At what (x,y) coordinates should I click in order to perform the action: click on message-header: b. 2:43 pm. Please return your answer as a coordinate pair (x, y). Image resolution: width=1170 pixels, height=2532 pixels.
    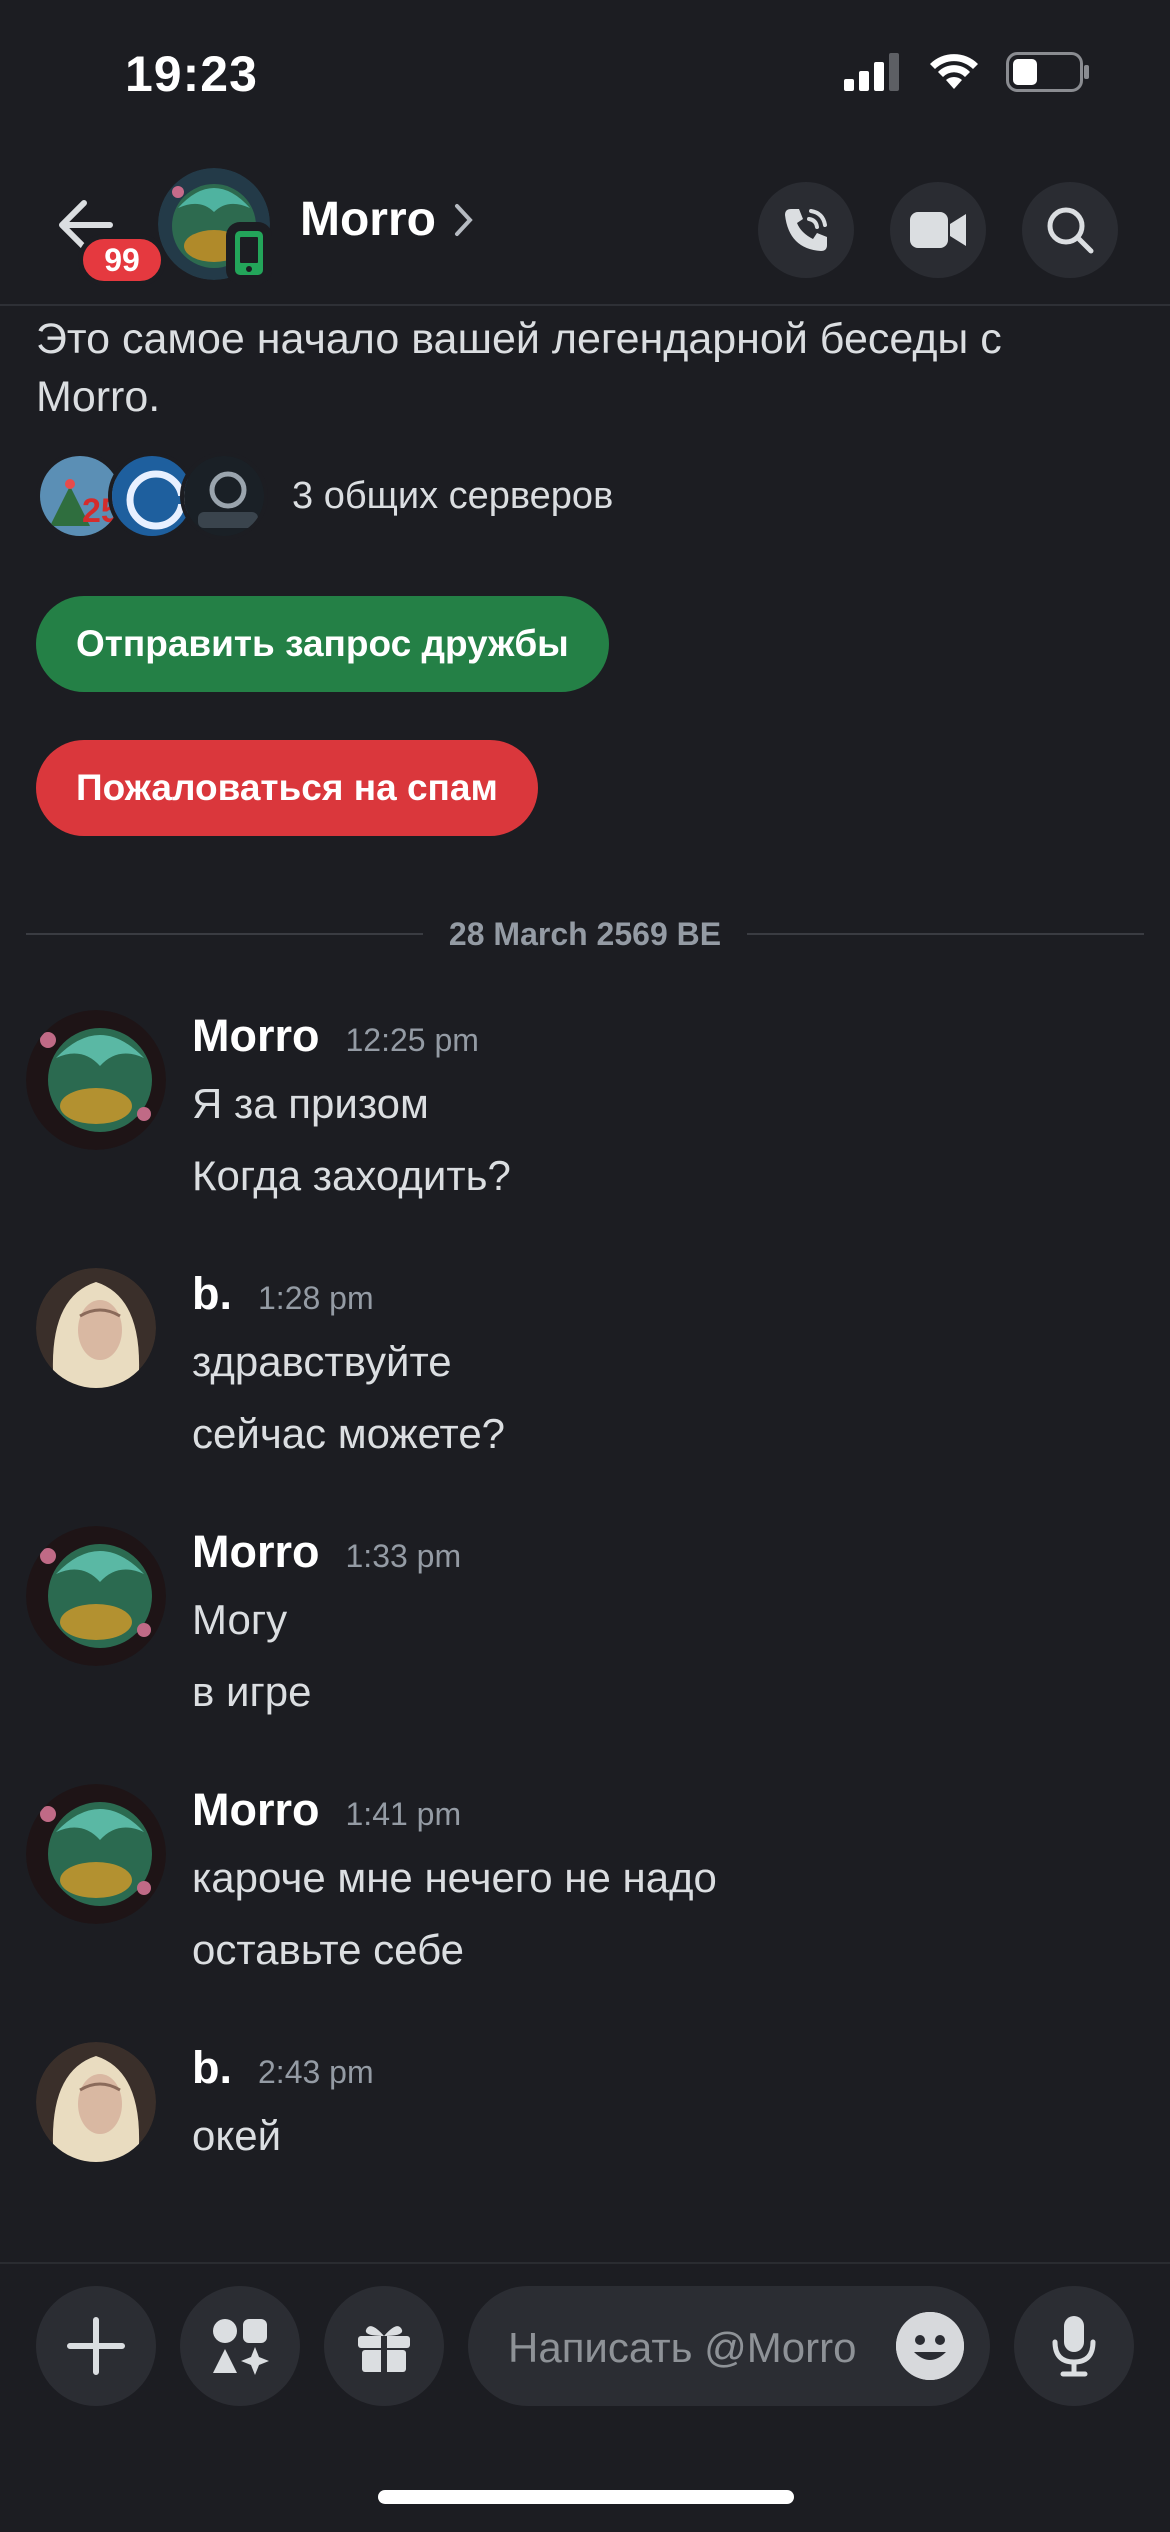
    Looking at the image, I should click on (283, 2068).